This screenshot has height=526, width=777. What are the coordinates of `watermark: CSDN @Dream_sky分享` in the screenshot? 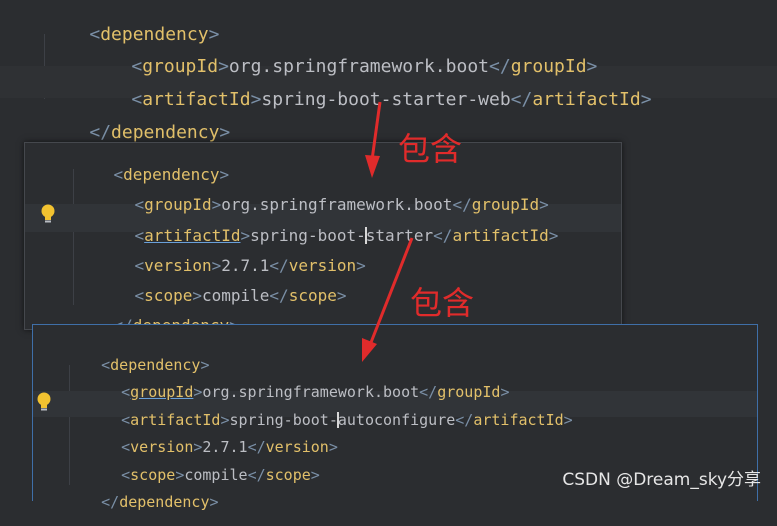 It's located at (661, 480).